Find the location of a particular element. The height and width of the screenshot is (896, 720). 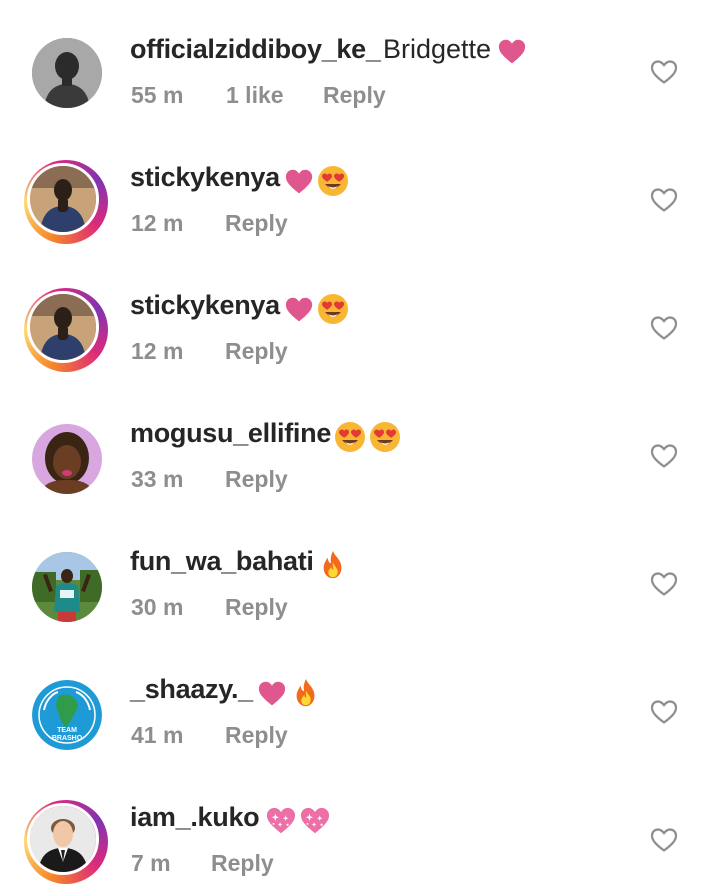

comment-time: 41 m is located at coordinates (157, 735).